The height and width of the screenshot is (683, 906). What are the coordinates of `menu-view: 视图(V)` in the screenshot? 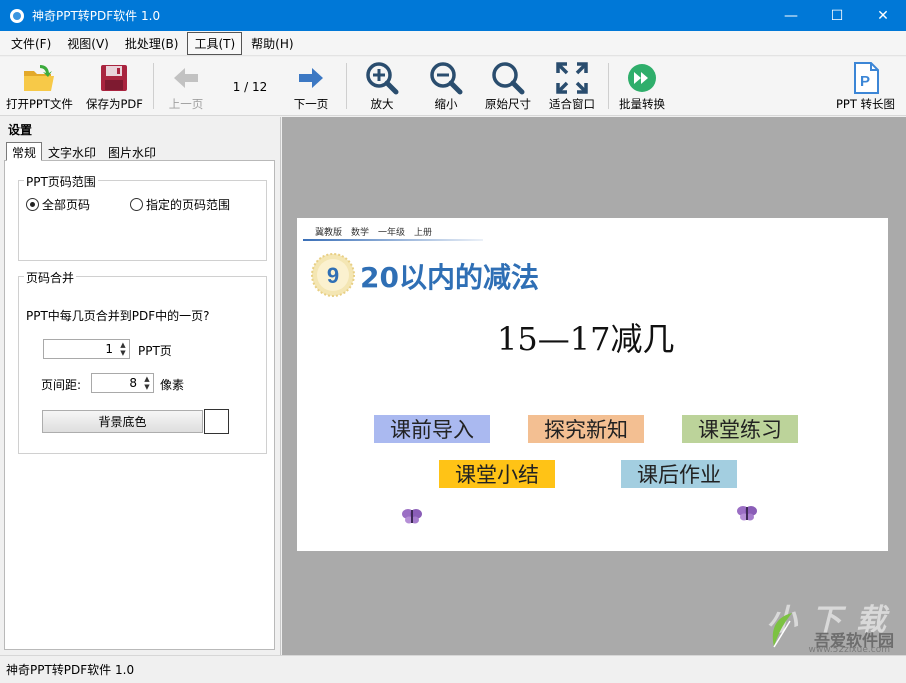 It's located at (88, 43).